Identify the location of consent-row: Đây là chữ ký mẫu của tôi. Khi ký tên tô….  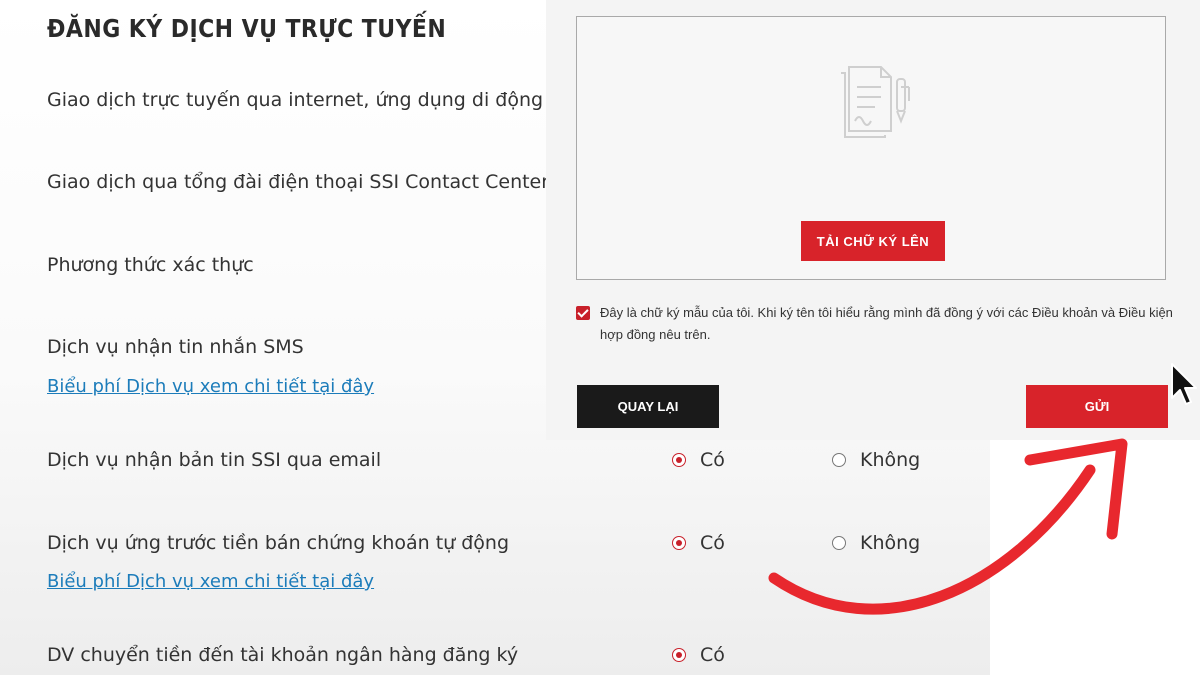
(876, 324).